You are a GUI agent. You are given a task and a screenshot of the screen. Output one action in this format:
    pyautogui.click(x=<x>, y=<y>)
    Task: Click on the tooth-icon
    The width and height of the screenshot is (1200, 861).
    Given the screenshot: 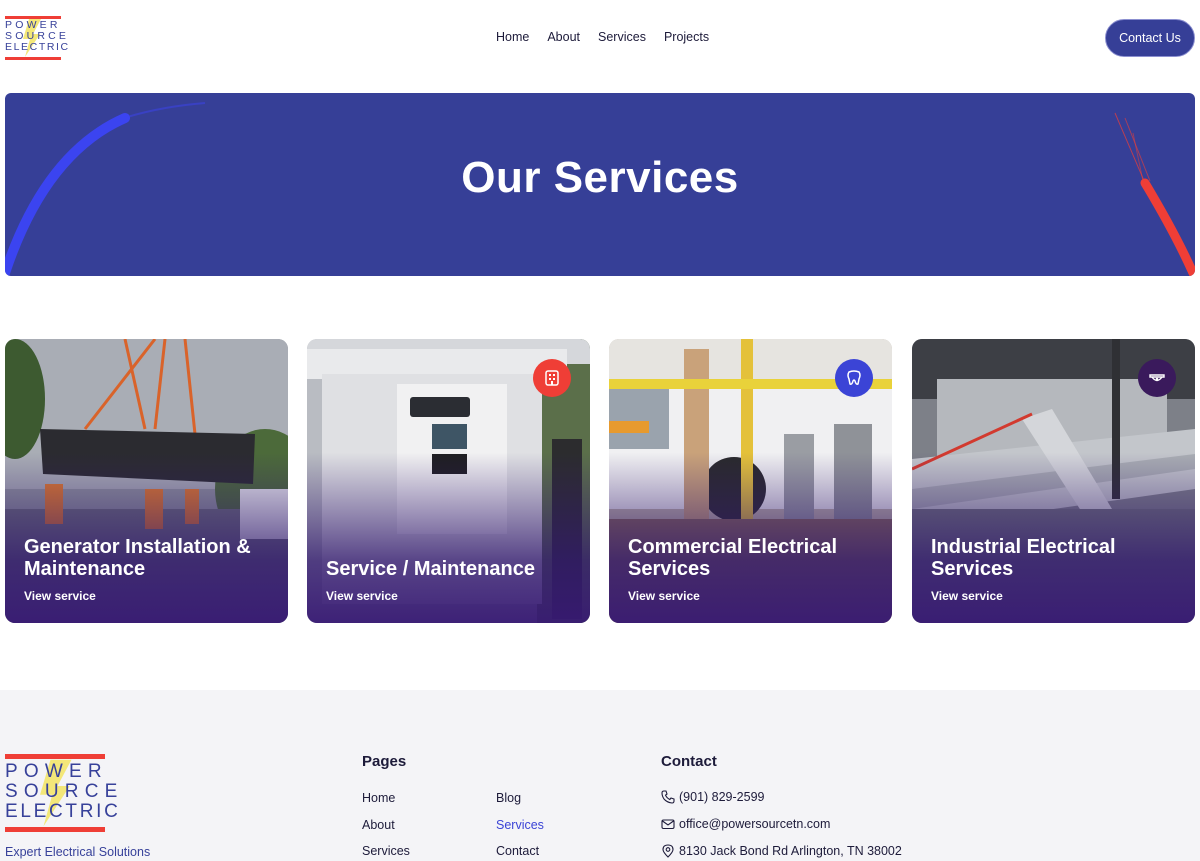 What is the action you would take?
    pyautogui.click(x=854, y=377)
    